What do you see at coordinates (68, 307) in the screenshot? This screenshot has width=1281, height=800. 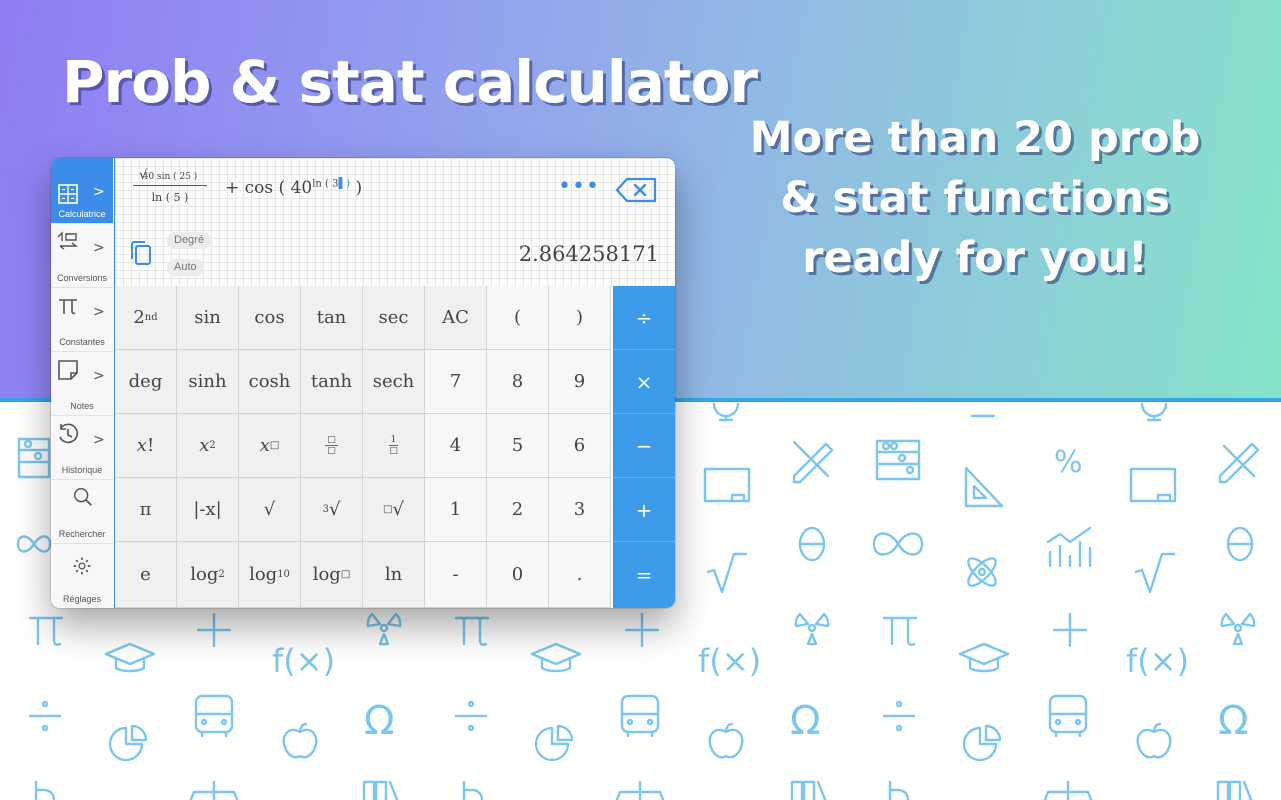 I see `pi-icon` at bounding box center [68, 307].